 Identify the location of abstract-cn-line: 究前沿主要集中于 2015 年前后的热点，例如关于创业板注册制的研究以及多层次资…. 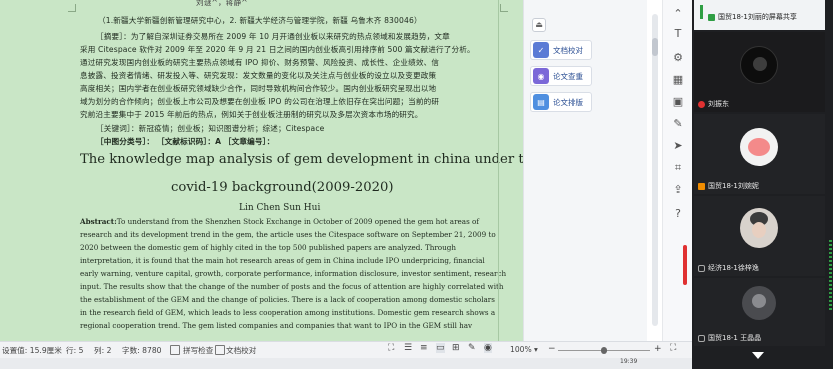
(251, 114).